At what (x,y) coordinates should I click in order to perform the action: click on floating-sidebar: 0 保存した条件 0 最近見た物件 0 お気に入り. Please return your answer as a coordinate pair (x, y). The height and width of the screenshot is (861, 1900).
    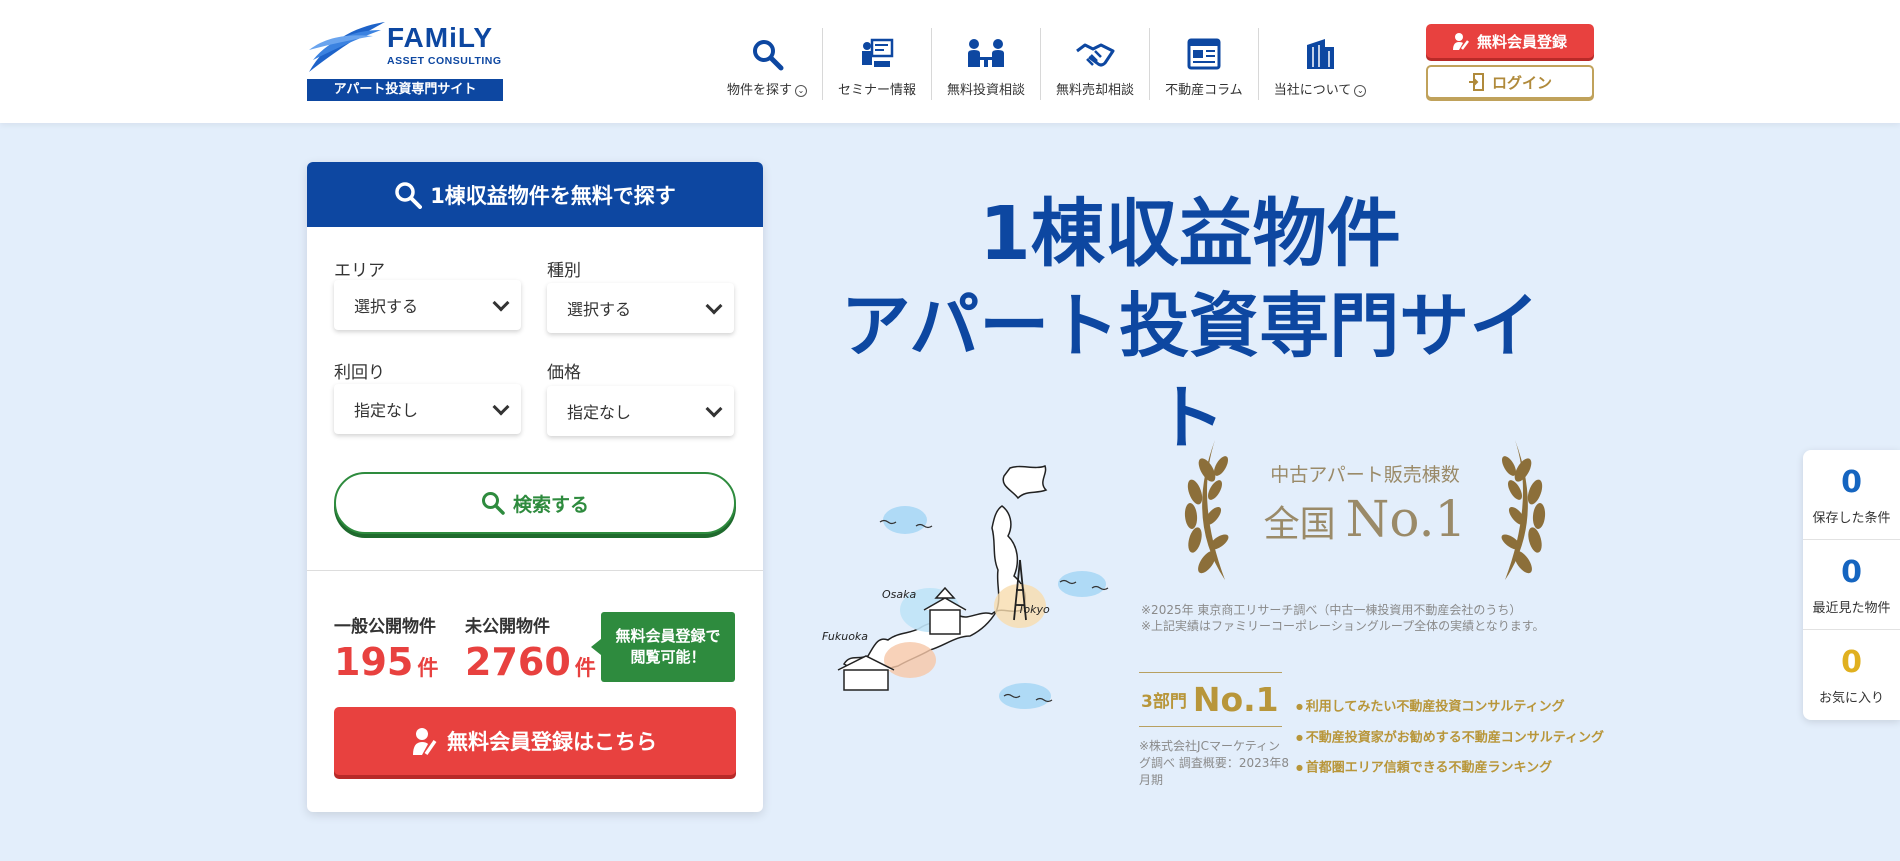
    Looking at the image, I should click on (1851, 585).